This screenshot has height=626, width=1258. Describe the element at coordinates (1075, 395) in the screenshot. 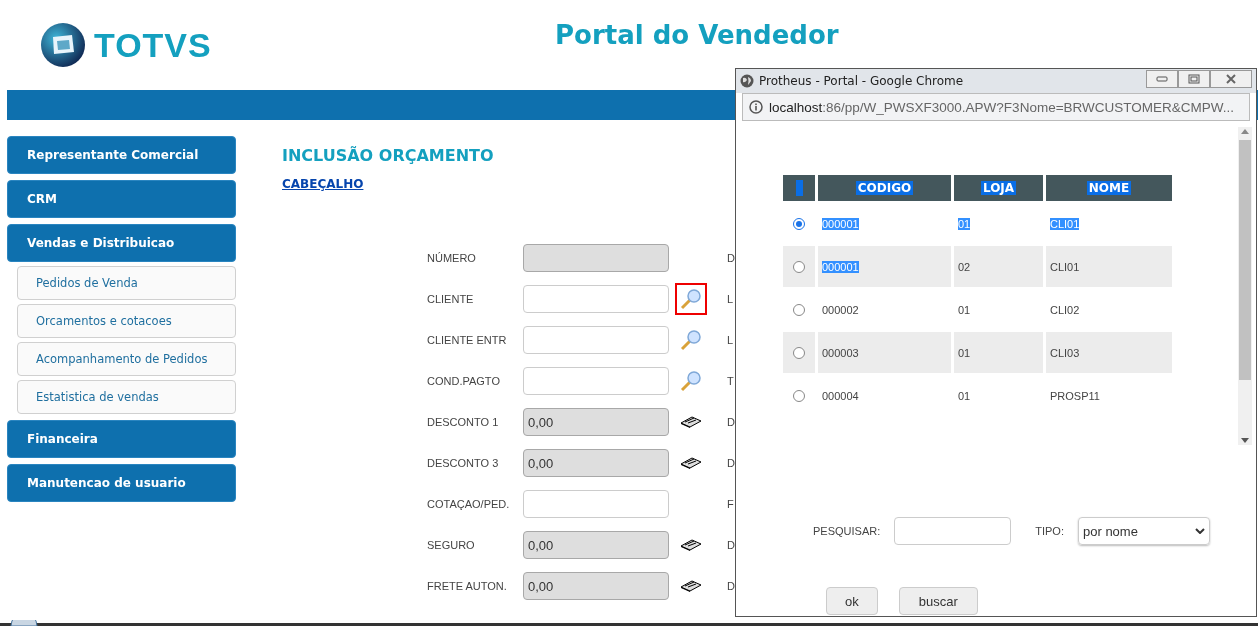

I see `table-cell: PROSP11` at that location.